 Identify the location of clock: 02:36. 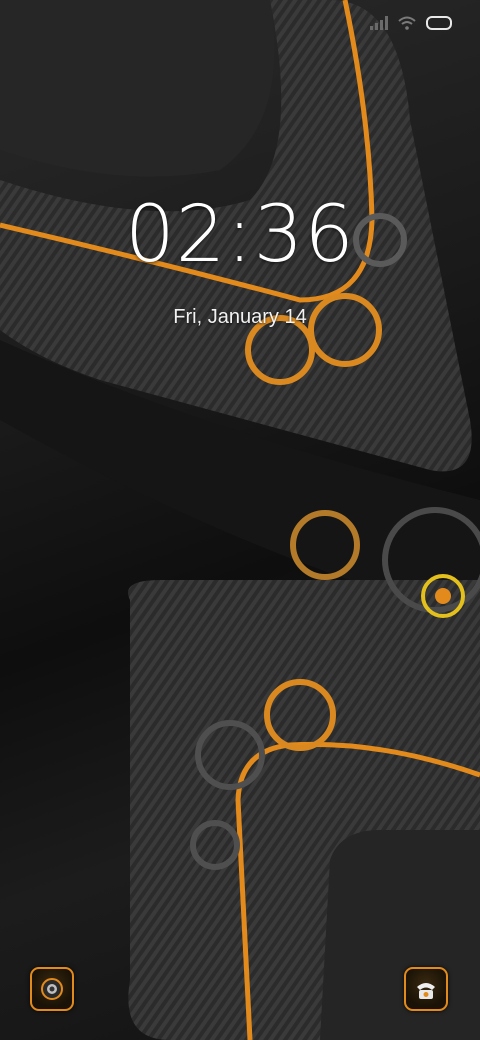
(240, 235).